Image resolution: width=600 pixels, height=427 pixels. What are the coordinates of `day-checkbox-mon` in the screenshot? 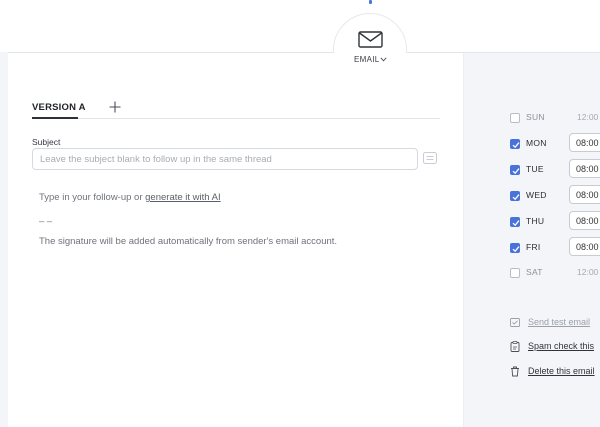 It's located at (515, 144).